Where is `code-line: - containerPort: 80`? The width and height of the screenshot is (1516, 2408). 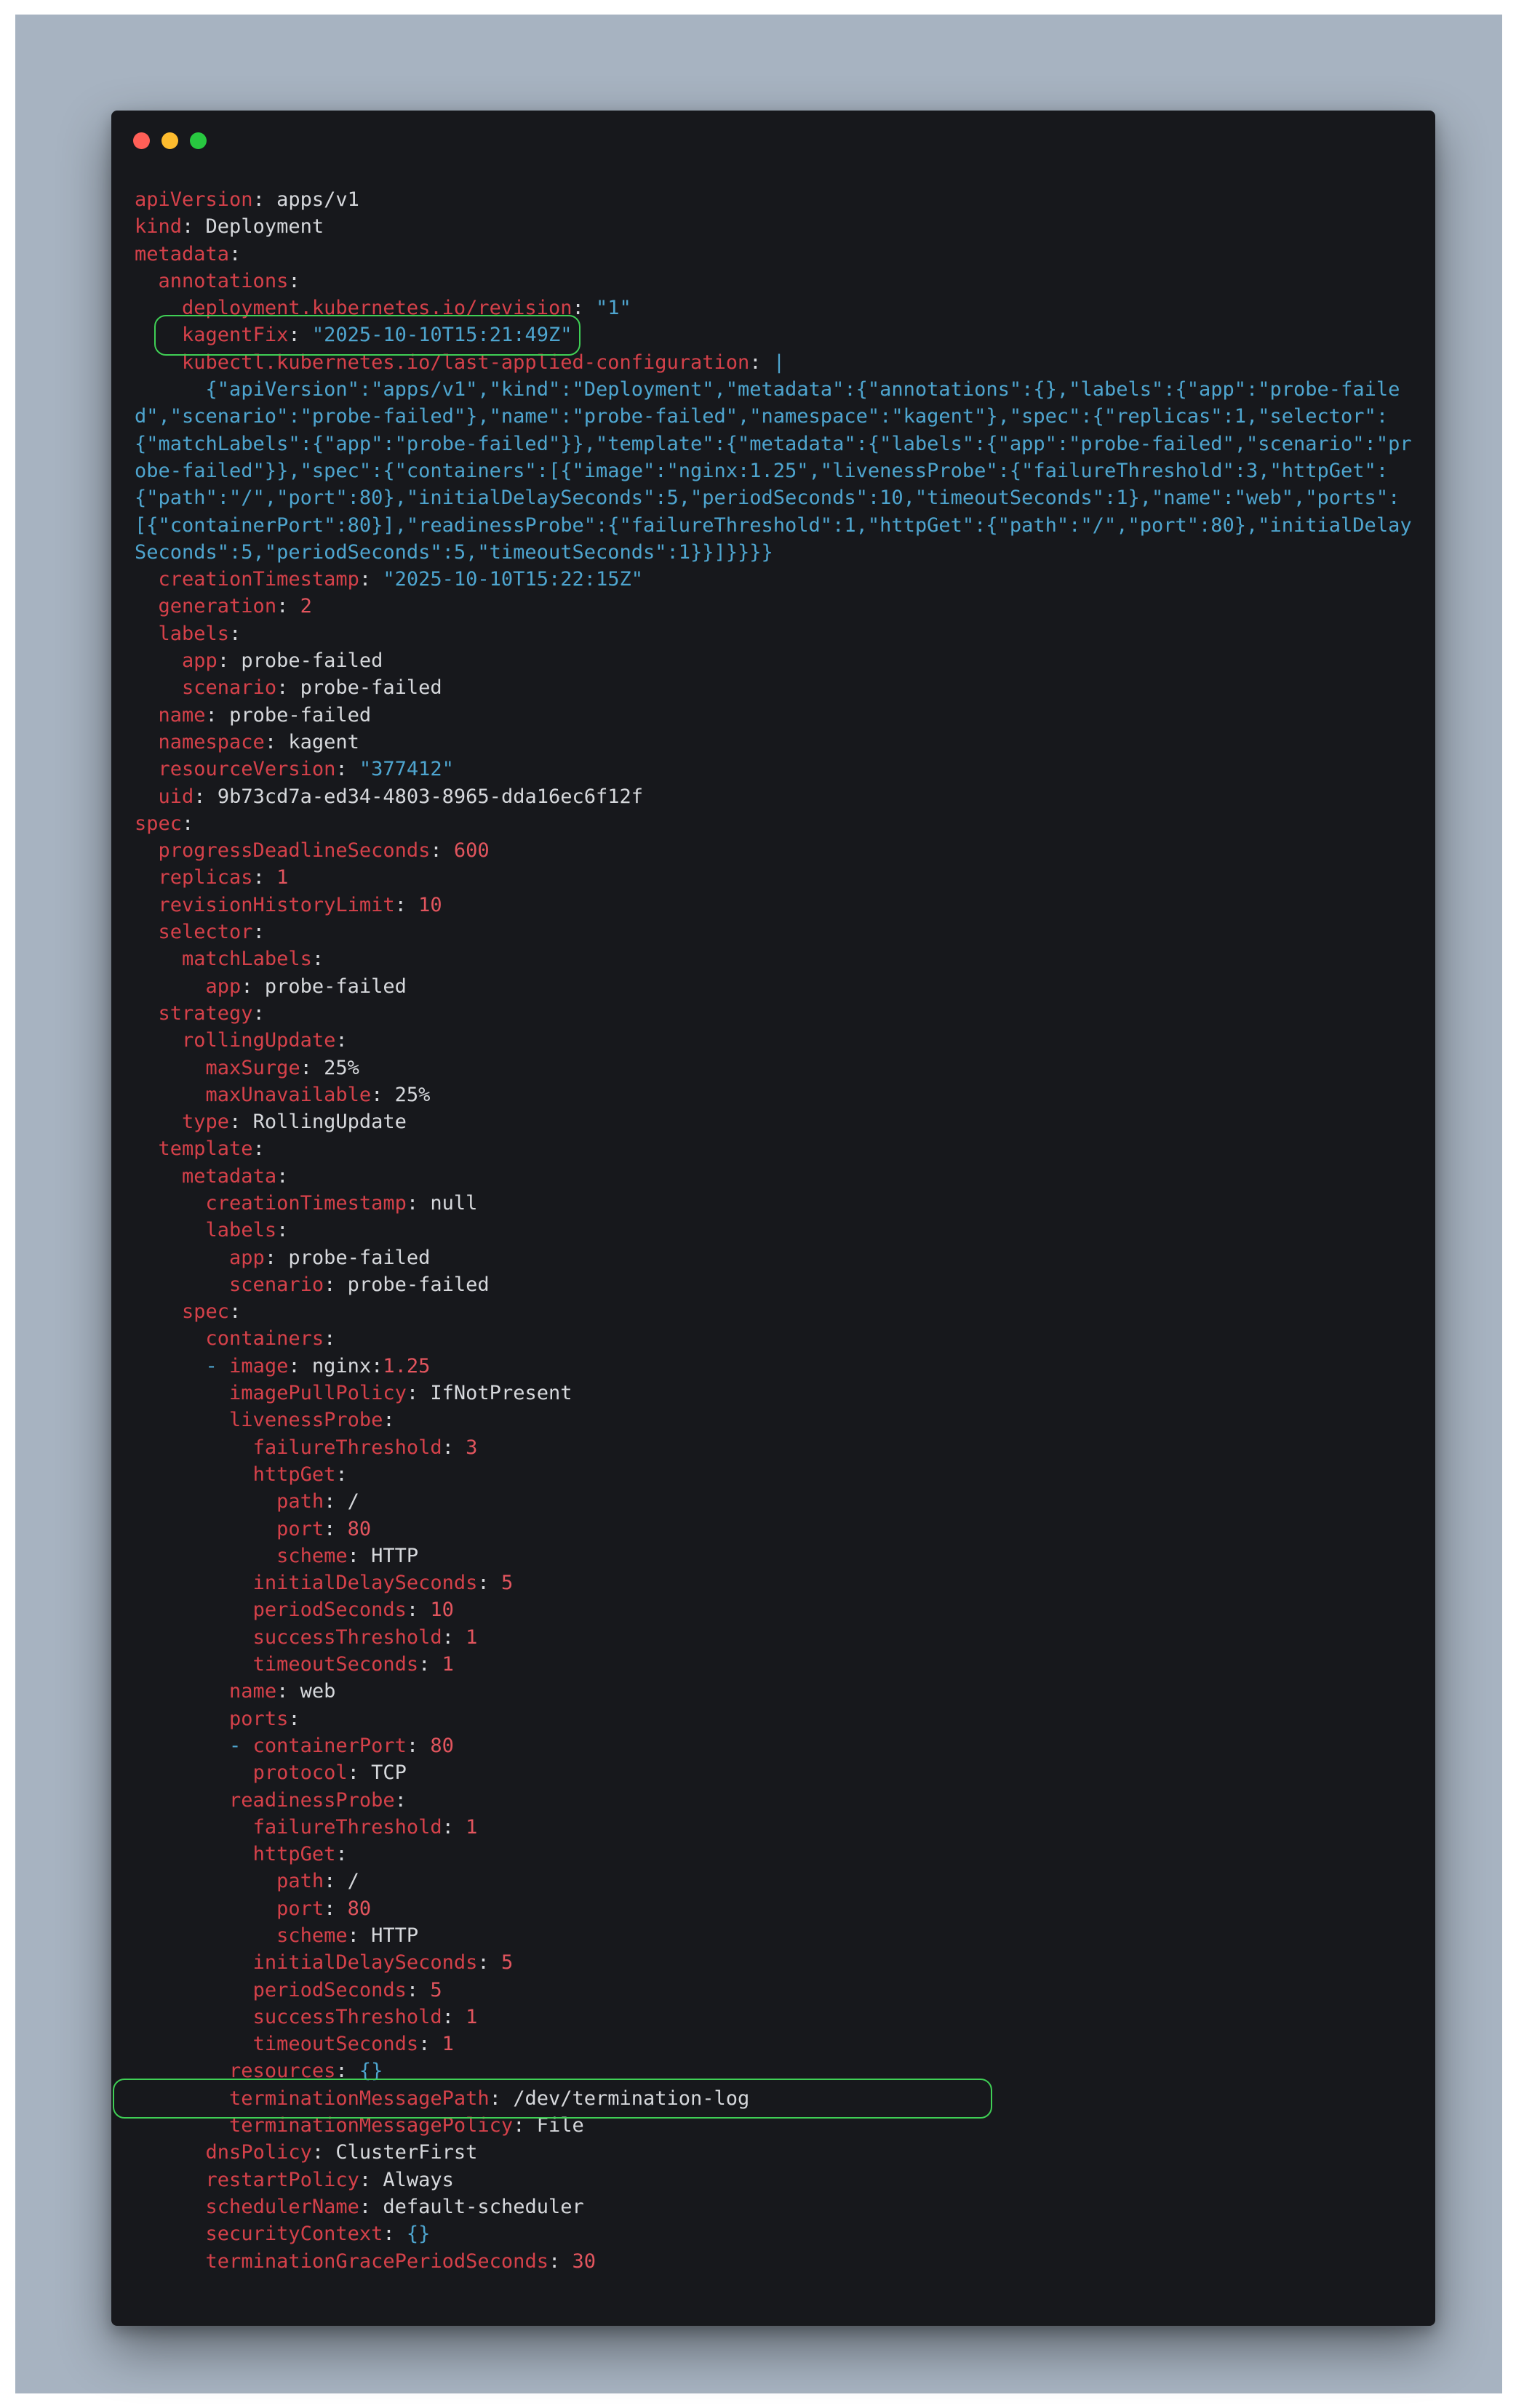 code-line: - containerPort: 80 is located at coordinates (778, 1745).